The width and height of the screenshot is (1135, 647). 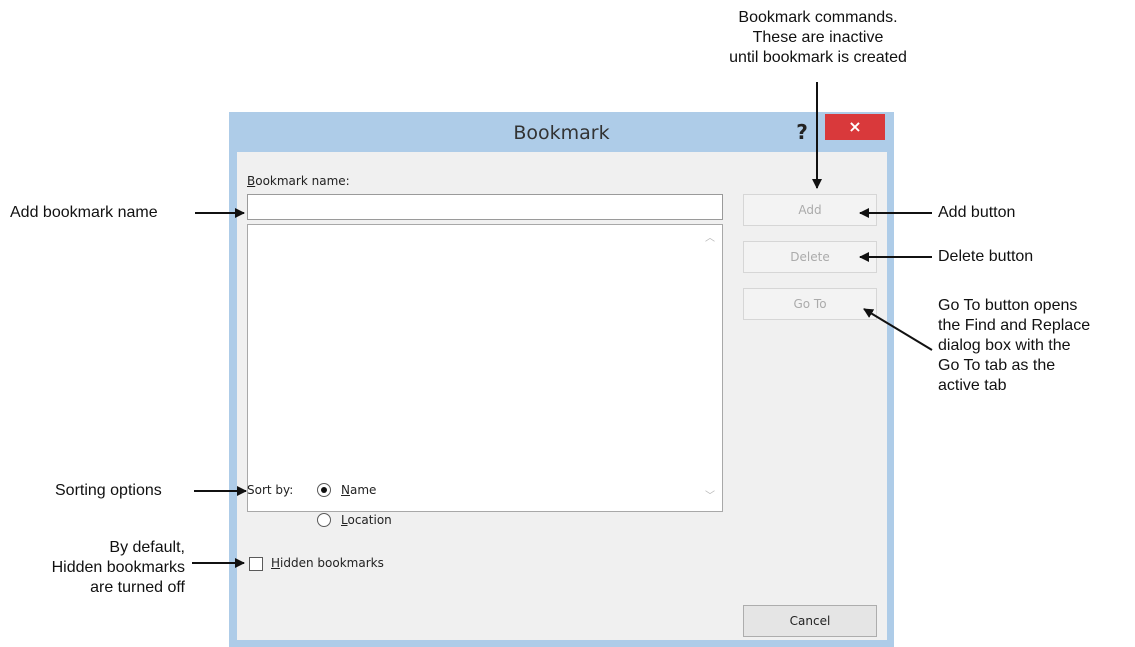 I want to click on callout-add-button: Add button, so click(x=977, y=212).